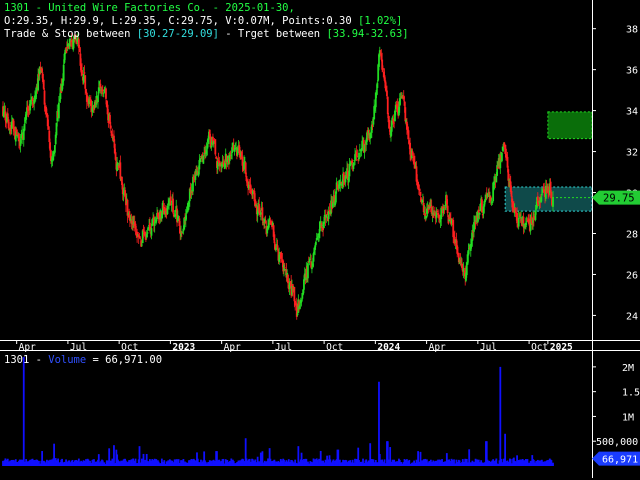 The width and height of the screenshot is (640, 480). I want to click on volume-value: = 66,971.00, so click(124, 360).